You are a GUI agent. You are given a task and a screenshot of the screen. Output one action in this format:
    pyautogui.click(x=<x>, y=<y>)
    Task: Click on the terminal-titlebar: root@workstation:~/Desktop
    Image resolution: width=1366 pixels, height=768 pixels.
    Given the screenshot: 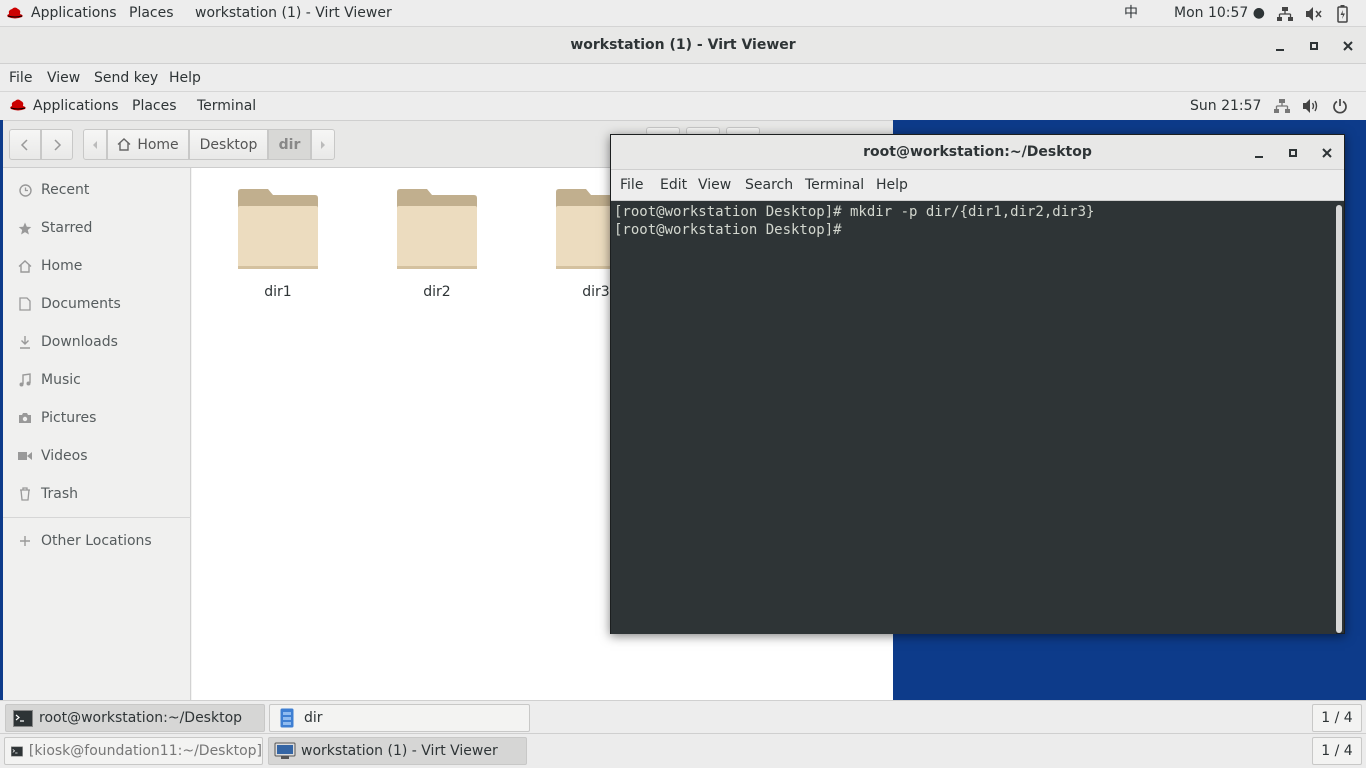 What is the action you would take?
    pyautogui.click(x=977, y=152)
    